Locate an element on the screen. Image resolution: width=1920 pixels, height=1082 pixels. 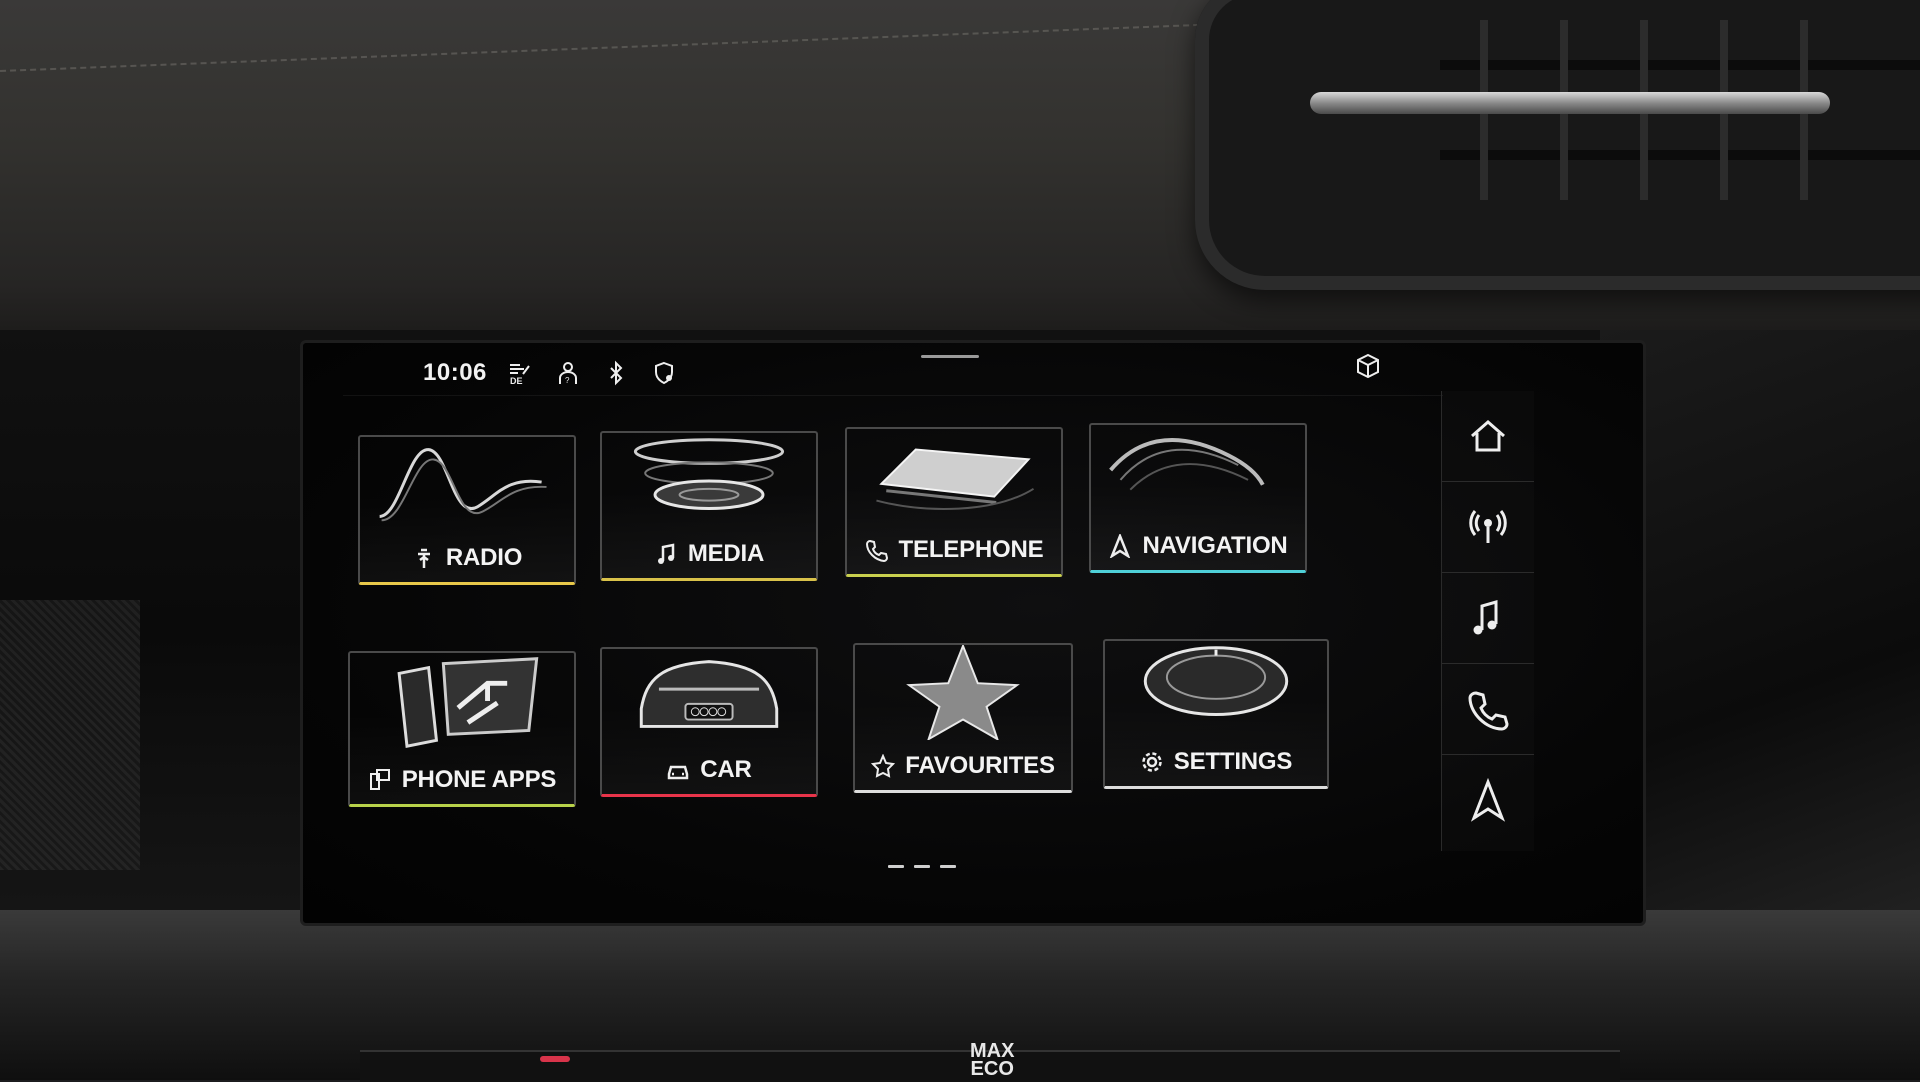
media-disc-art is located at coordinates (709, 480).